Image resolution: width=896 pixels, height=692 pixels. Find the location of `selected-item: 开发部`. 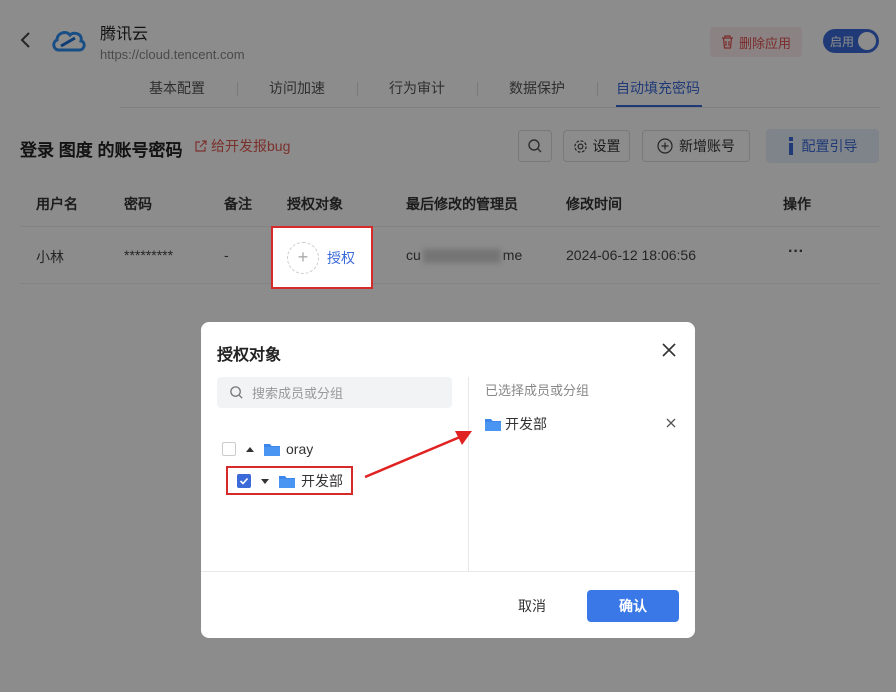

selected-item: 开发部 is located at coordinates (516, 424).